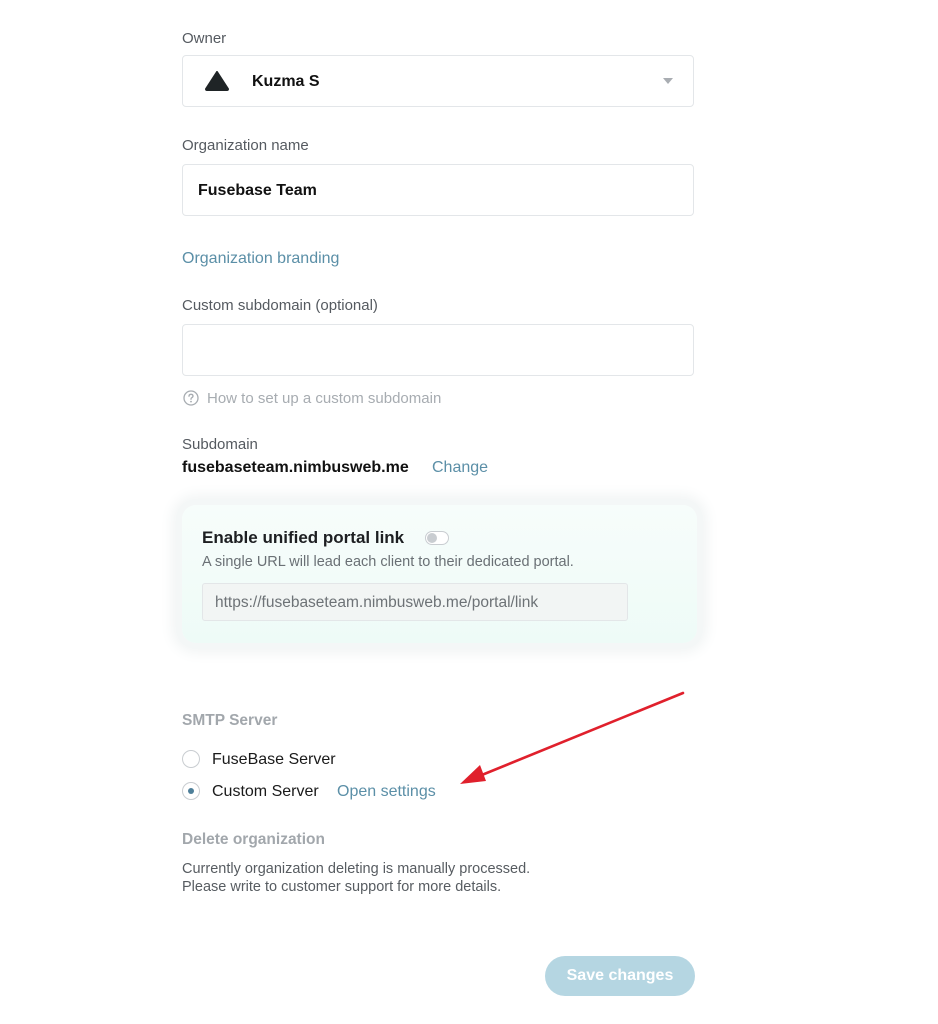  What do you see at coordinates (620, 976) in the screenshot?
I see `save-changes-button: Save changes` at bounding box center [620, 976].